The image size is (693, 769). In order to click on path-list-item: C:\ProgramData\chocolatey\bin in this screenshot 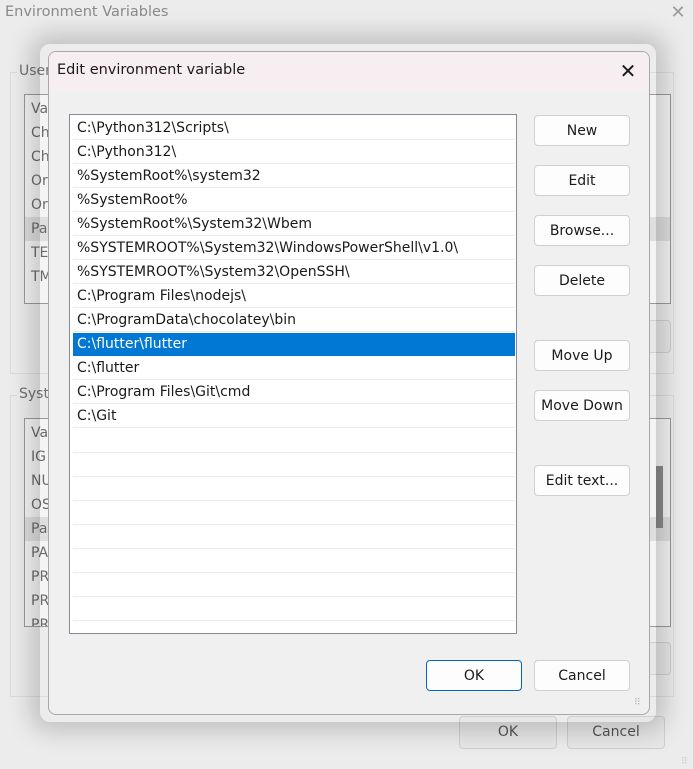, I will do `click(294, 320)`.